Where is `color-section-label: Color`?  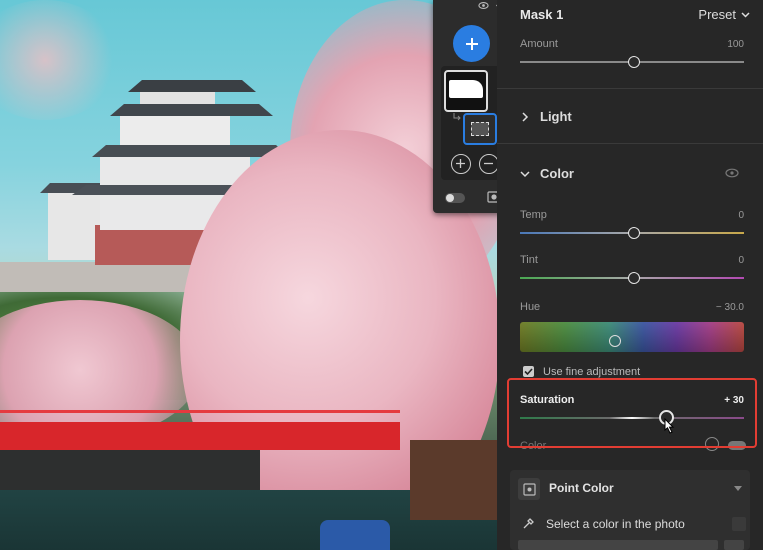
color-section-label: Color is located at coordinates (557, 173).